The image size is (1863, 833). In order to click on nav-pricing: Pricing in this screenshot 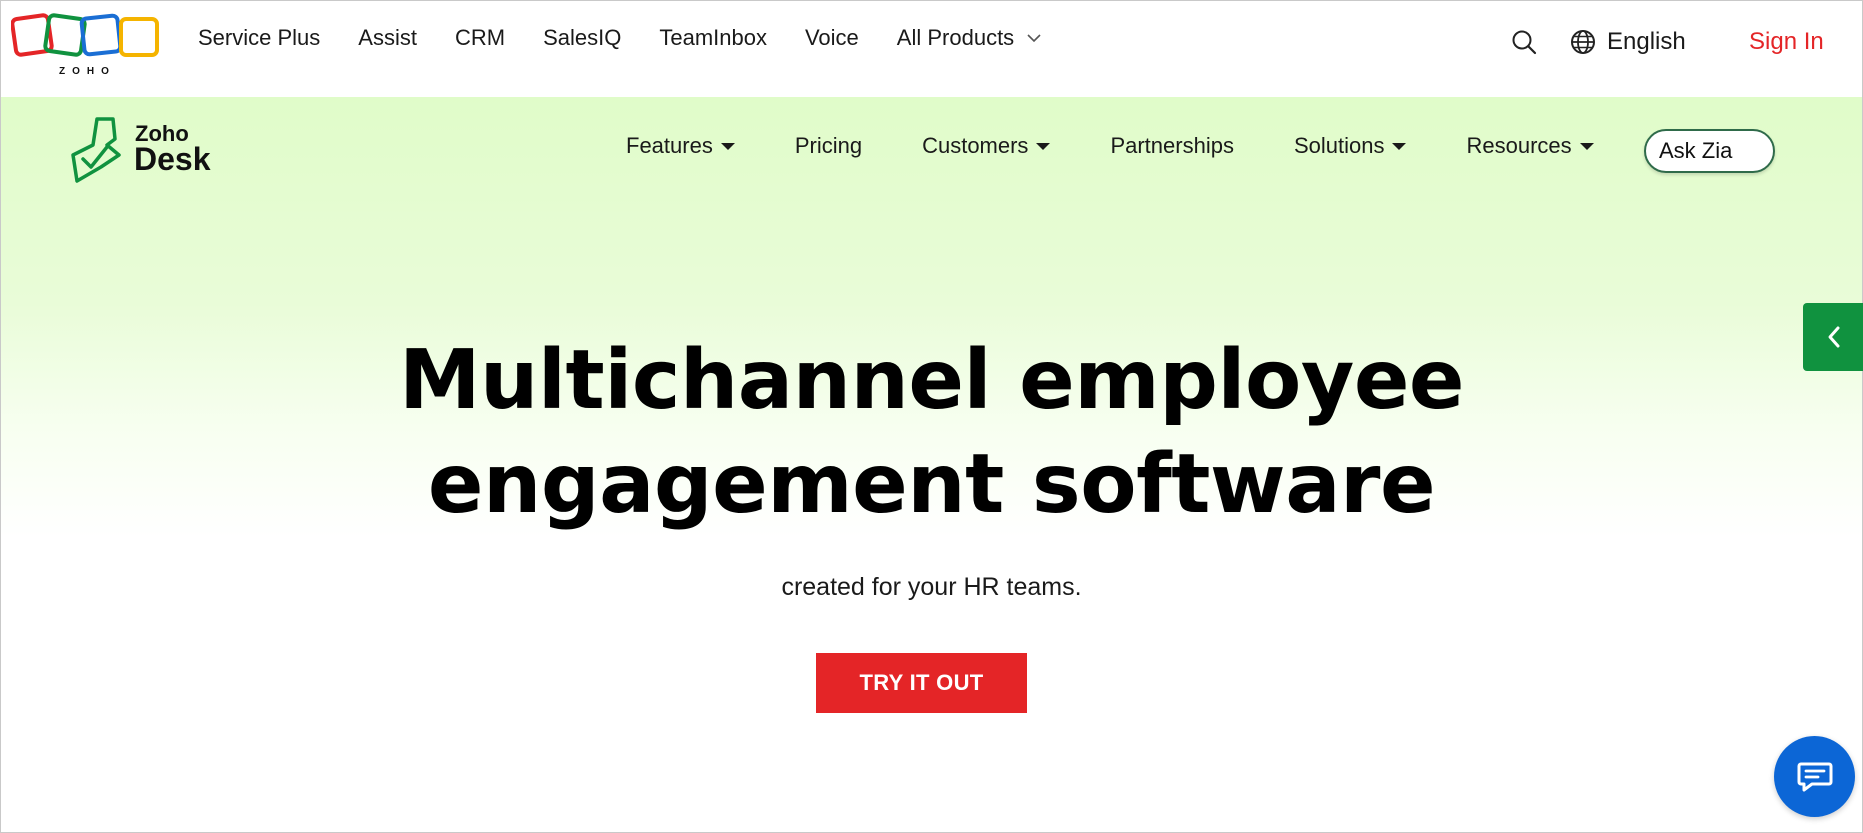, I will do `click(828, 146)`.